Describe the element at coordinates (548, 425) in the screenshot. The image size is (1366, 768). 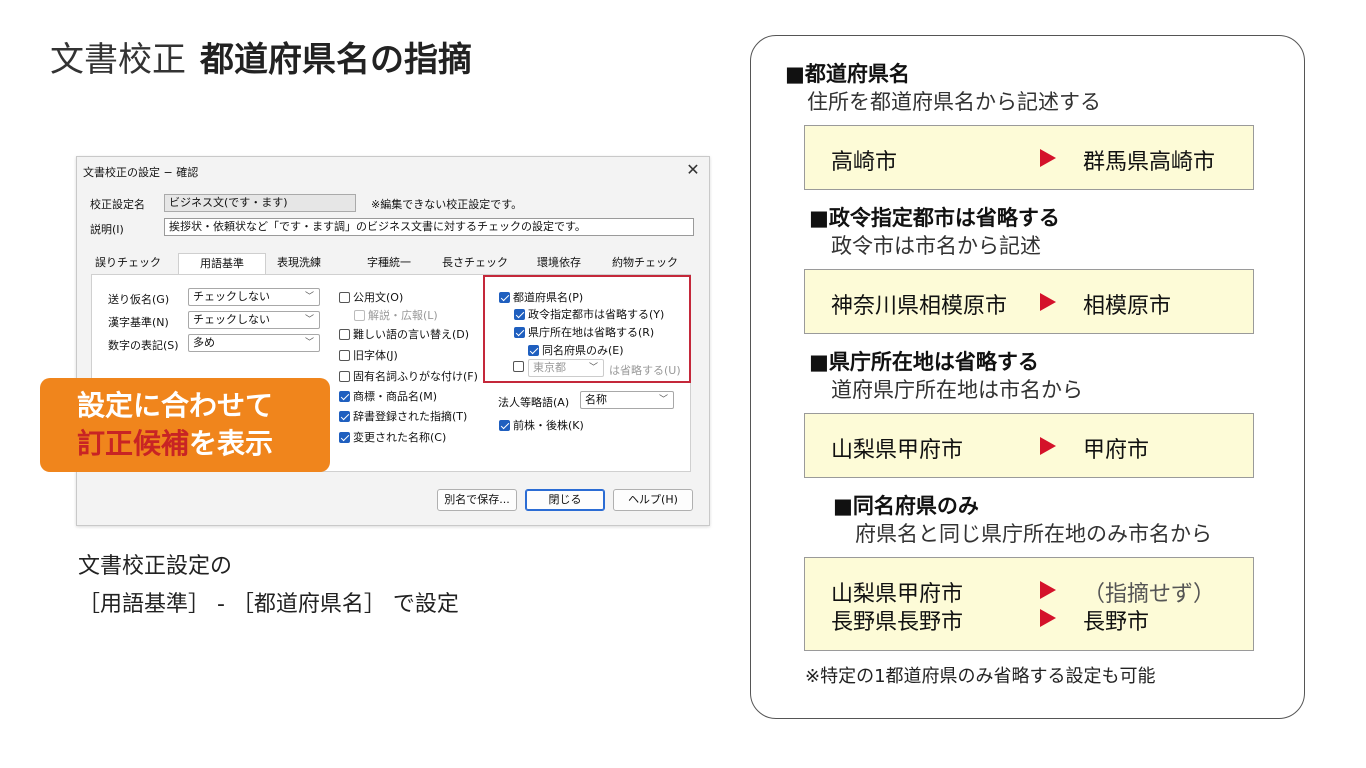
I see `checkbox-label: 前株・後株(K)` at that location.